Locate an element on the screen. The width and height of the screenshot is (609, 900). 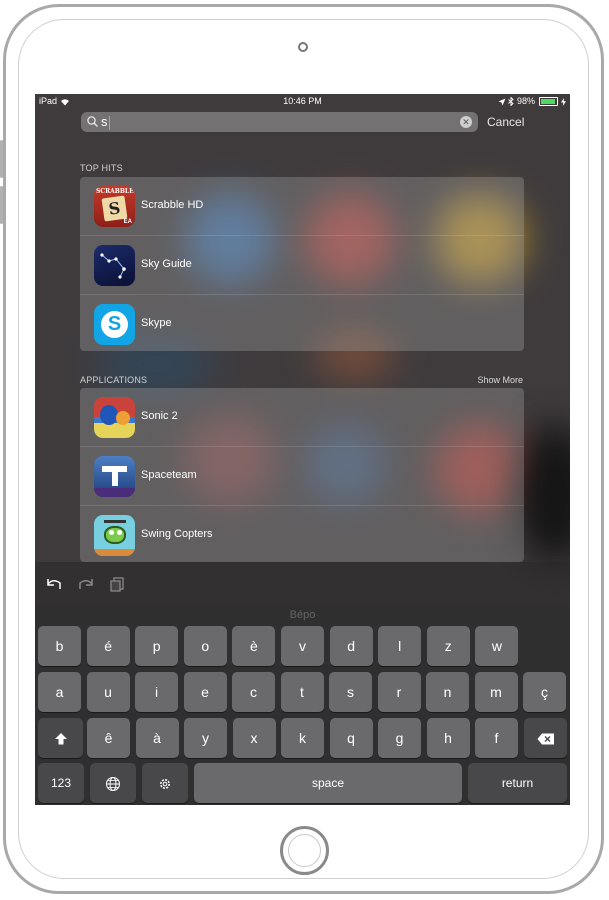
sky-guide-app-icon is located at coordinates (114, 265).